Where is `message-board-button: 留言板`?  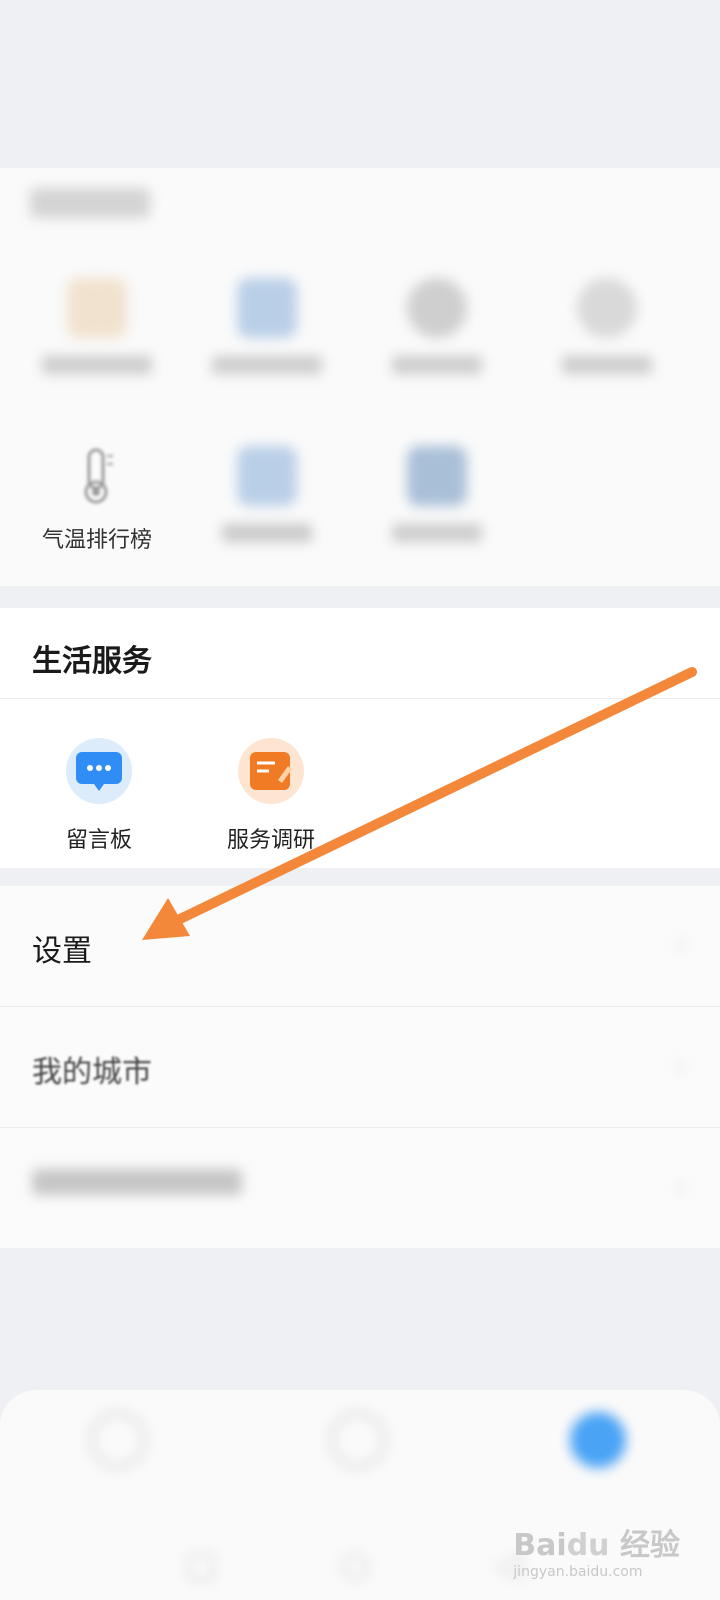 message-board-button: 留言板 is located at coordinates (99, 796).